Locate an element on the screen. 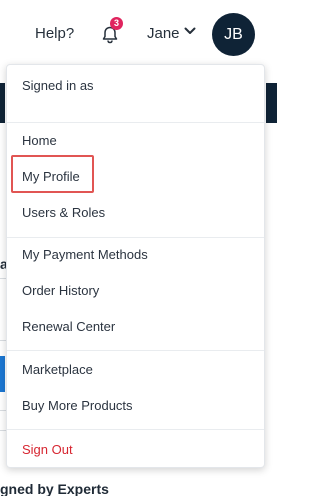 This screenshot has width=320, height=496. menu-item-order-history: Order History is located at coordinates (60, 290).